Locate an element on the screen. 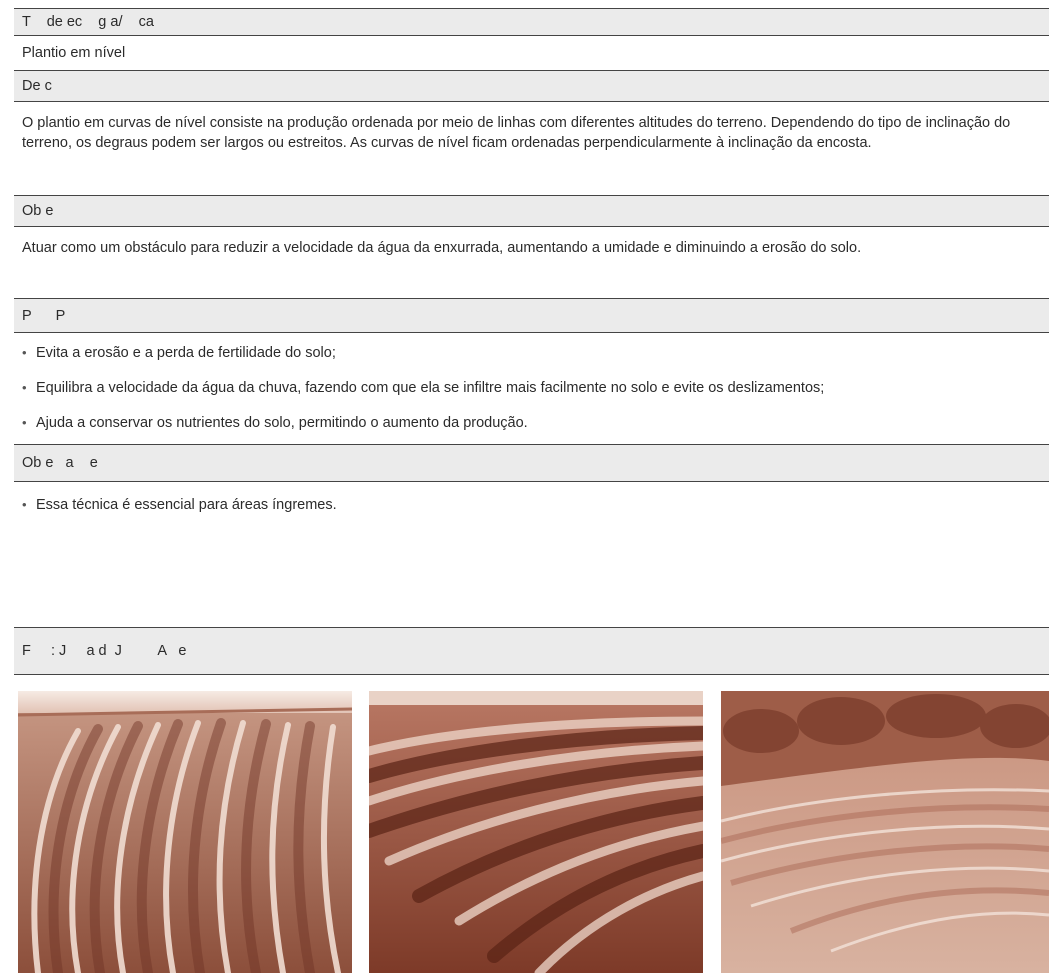  objective-heading: Ob e is located at coordinates (38, 211).